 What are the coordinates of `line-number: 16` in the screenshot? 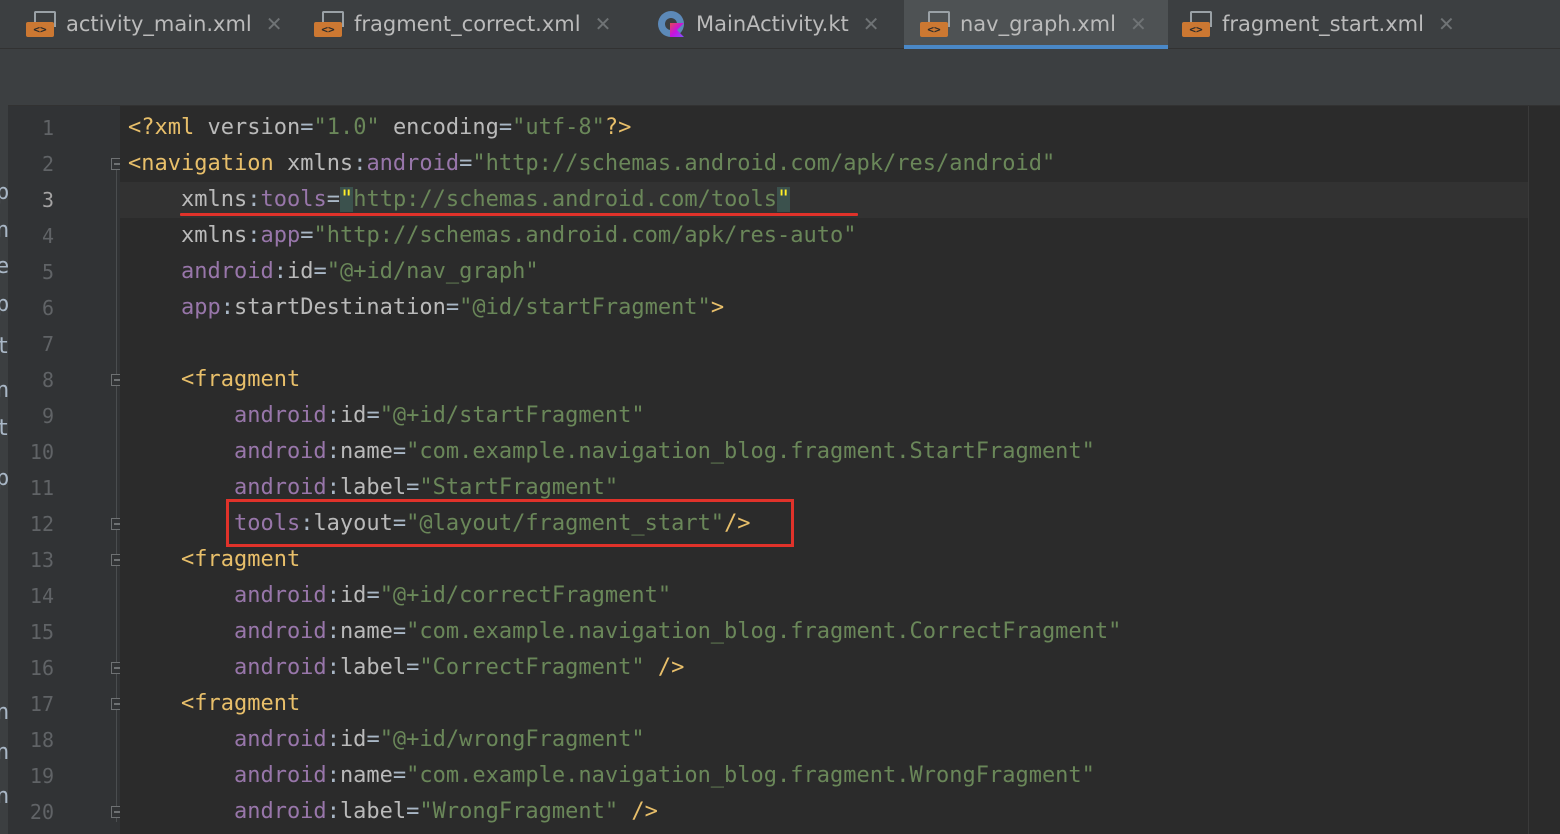 It's located at (41, 668).